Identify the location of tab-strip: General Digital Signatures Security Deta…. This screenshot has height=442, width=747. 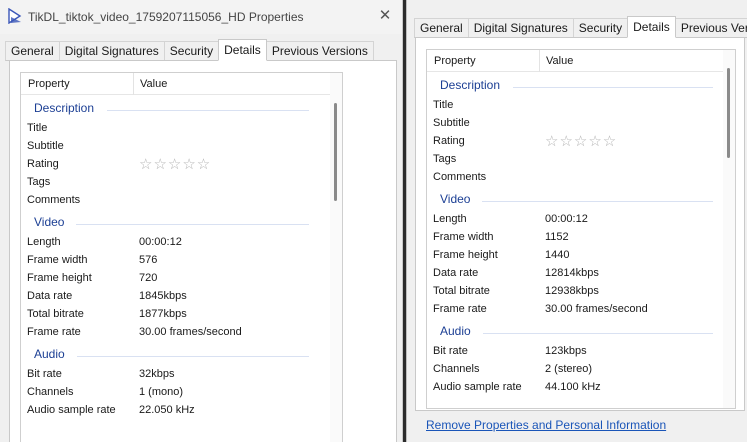
(580, 27).